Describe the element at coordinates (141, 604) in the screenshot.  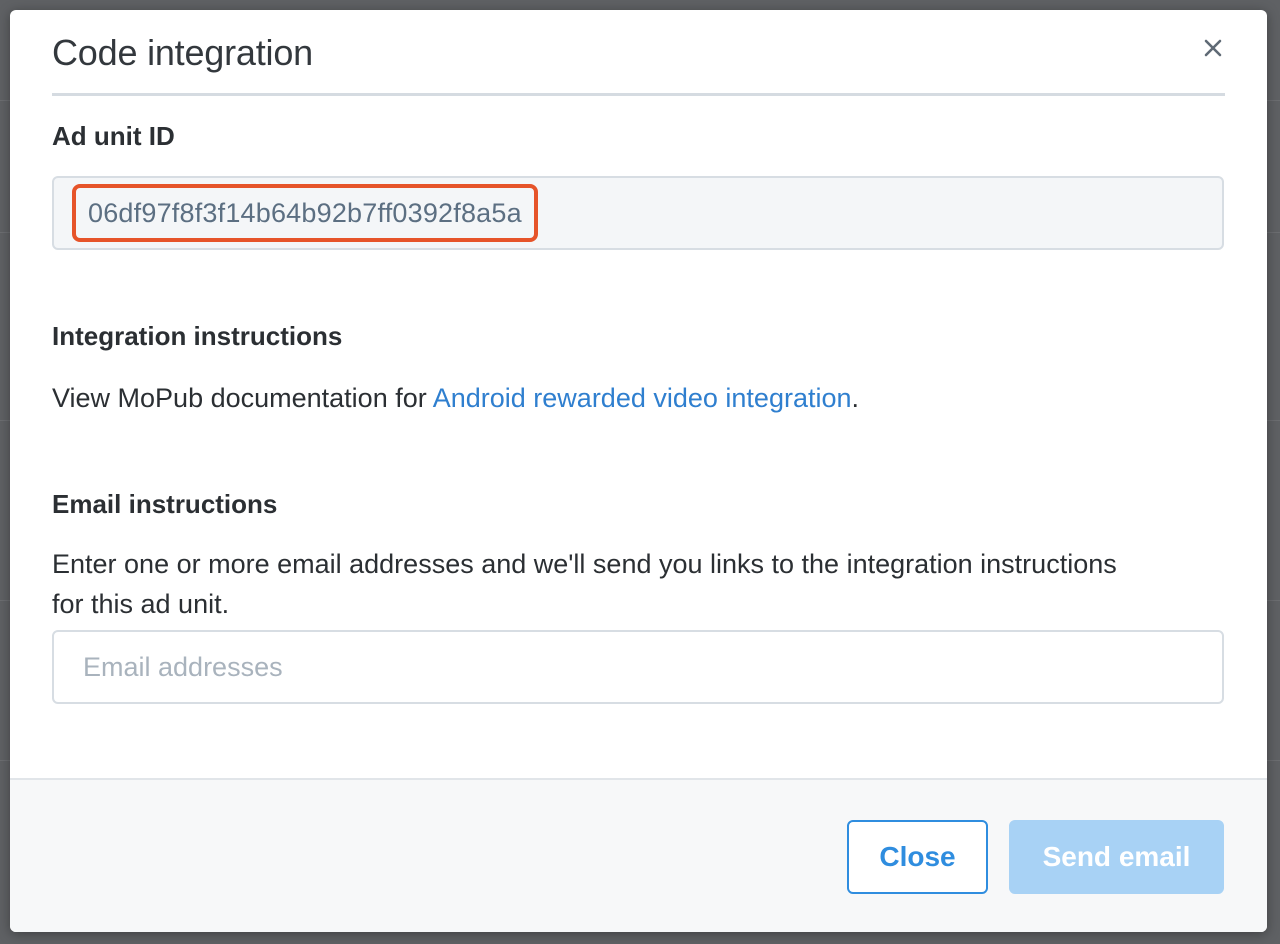
I see `email-description-line-2: for this ad unit.` at that location.